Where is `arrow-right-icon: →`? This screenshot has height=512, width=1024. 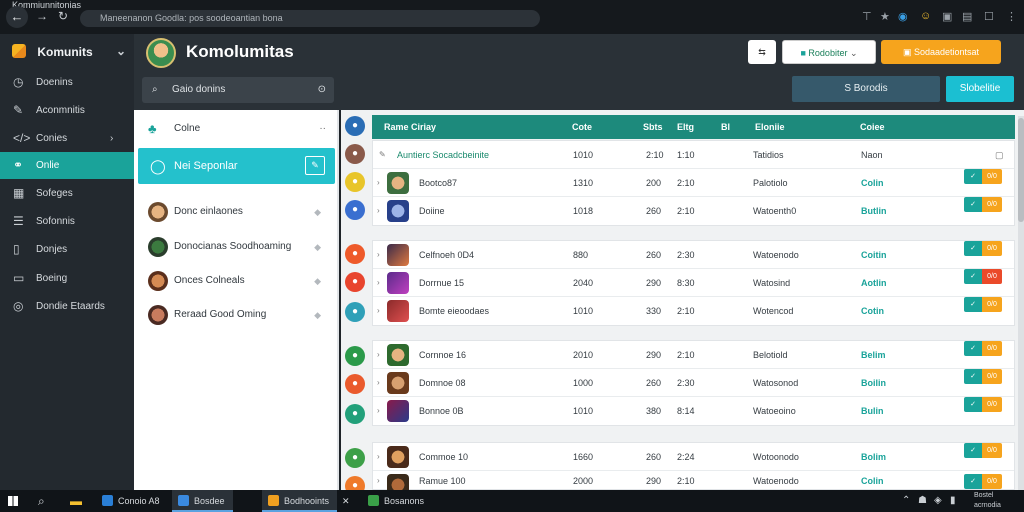 arrow-right-icon: → is located at coordinates (42, 16).